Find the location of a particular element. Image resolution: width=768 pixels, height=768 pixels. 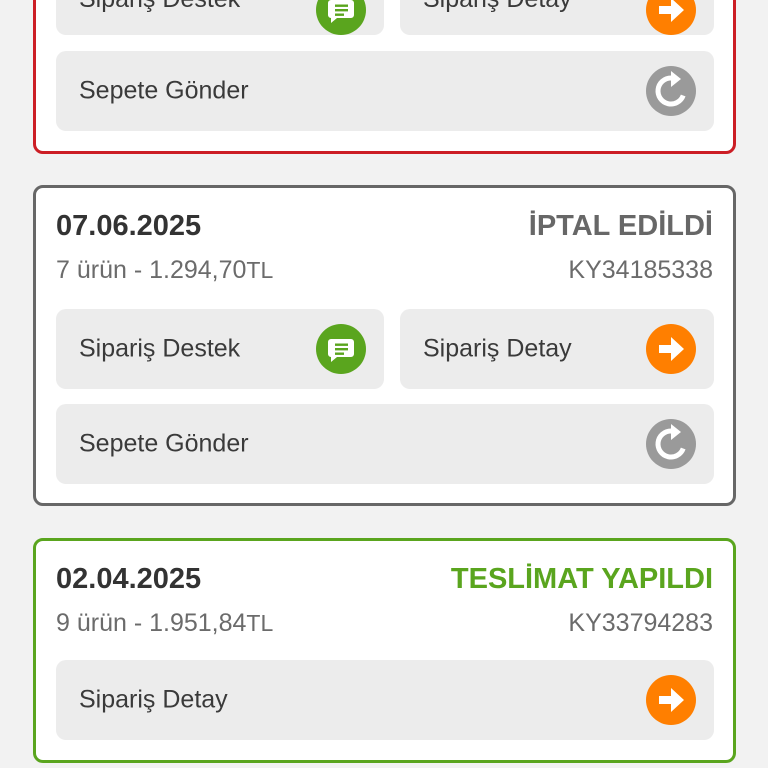

order-number: KY33794283 is located at coordinates (640, 623).